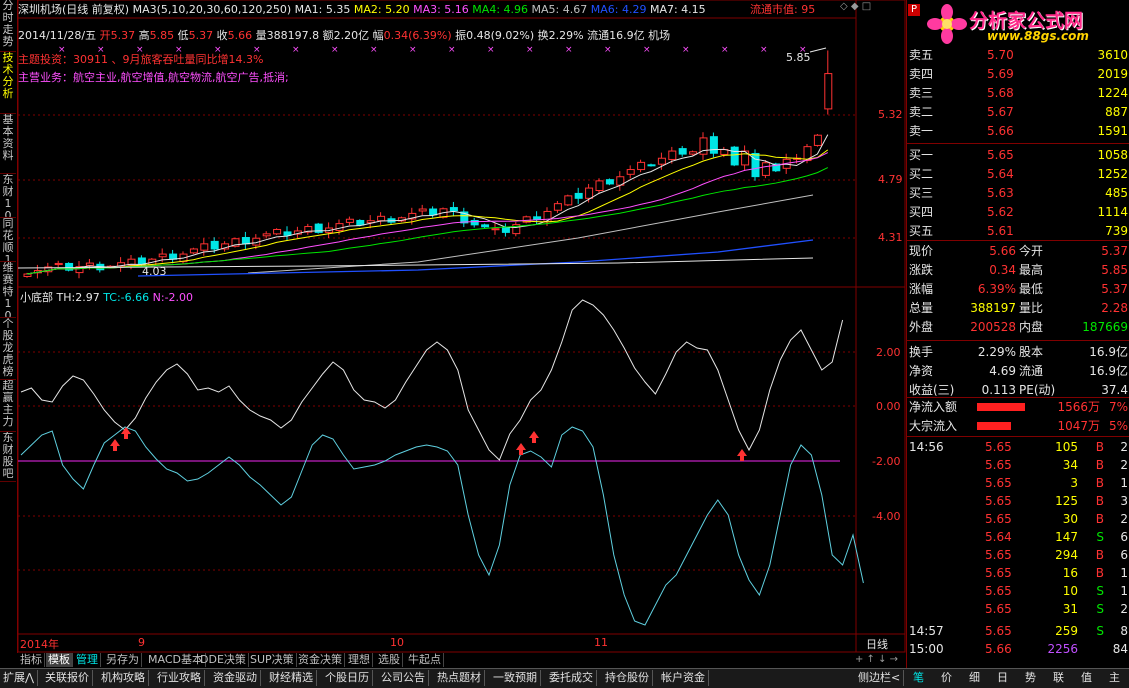  Describe the element at coordinates (880, 678) in the screenshot. I see `status-tab: 侧边栏<` at that location.